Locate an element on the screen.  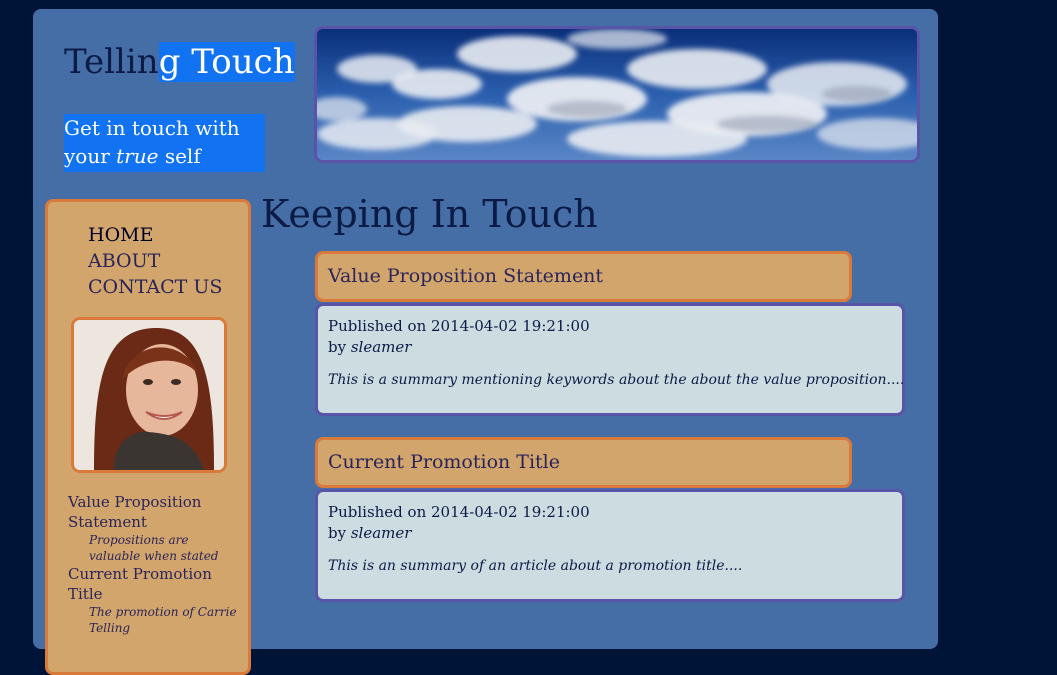
tagline-line2: your true self is located at coordinates (164, 156).